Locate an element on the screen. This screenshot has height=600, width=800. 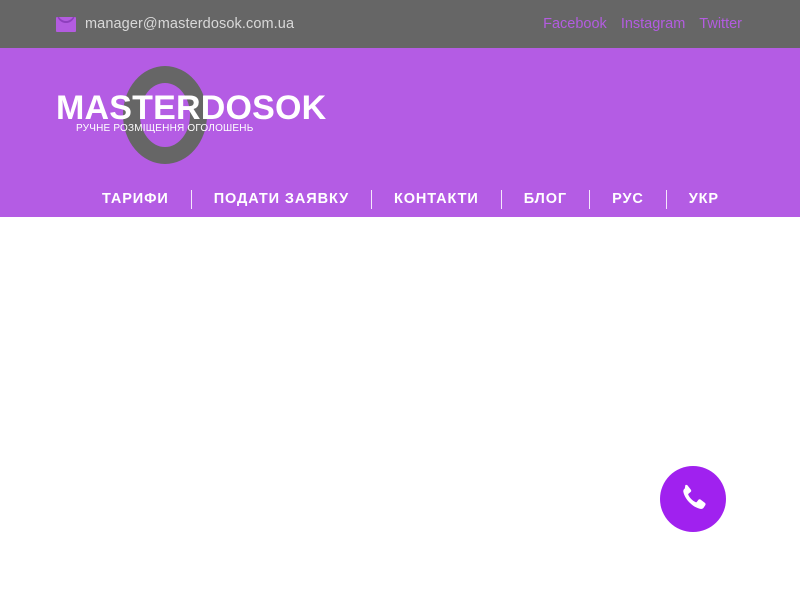
nav-item-podati-zayavku: ПОДАТИ ЗАЯВКУ is located at coordinates (281, 199).